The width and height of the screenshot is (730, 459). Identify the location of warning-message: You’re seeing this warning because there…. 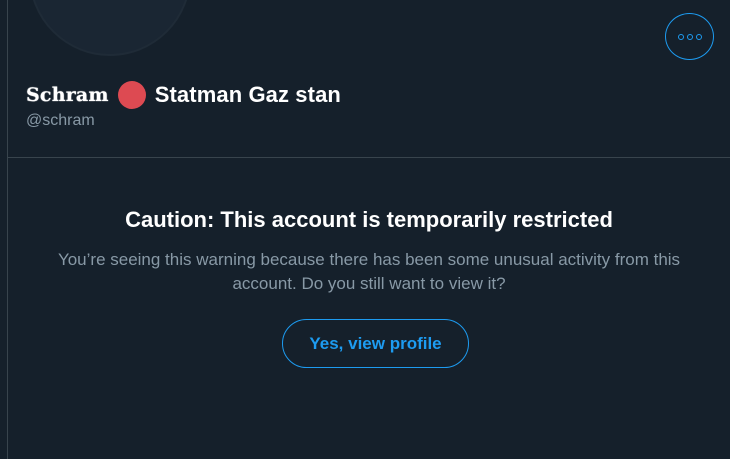
(369, 271).